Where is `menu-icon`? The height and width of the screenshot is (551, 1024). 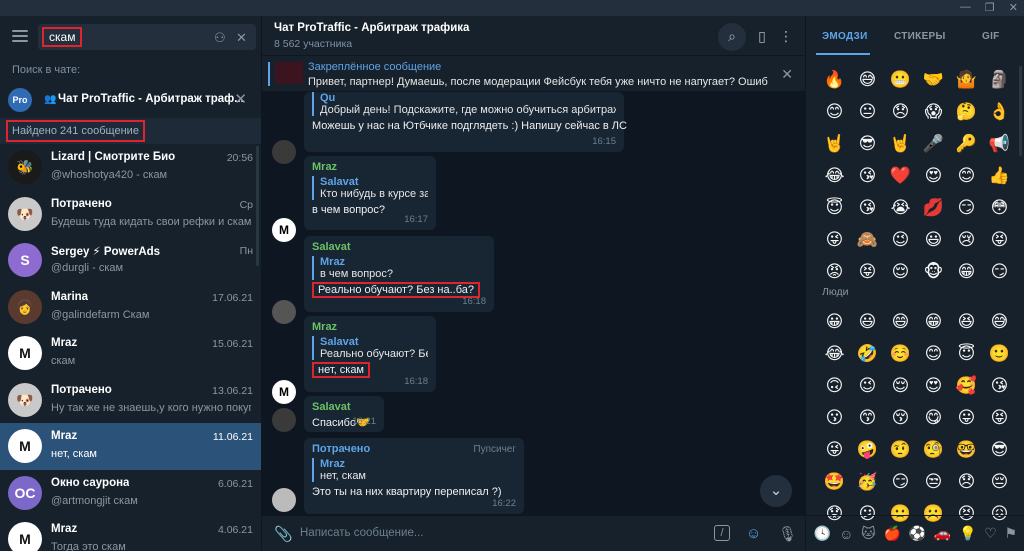
menu-icon is located at coordinates (20, 36).